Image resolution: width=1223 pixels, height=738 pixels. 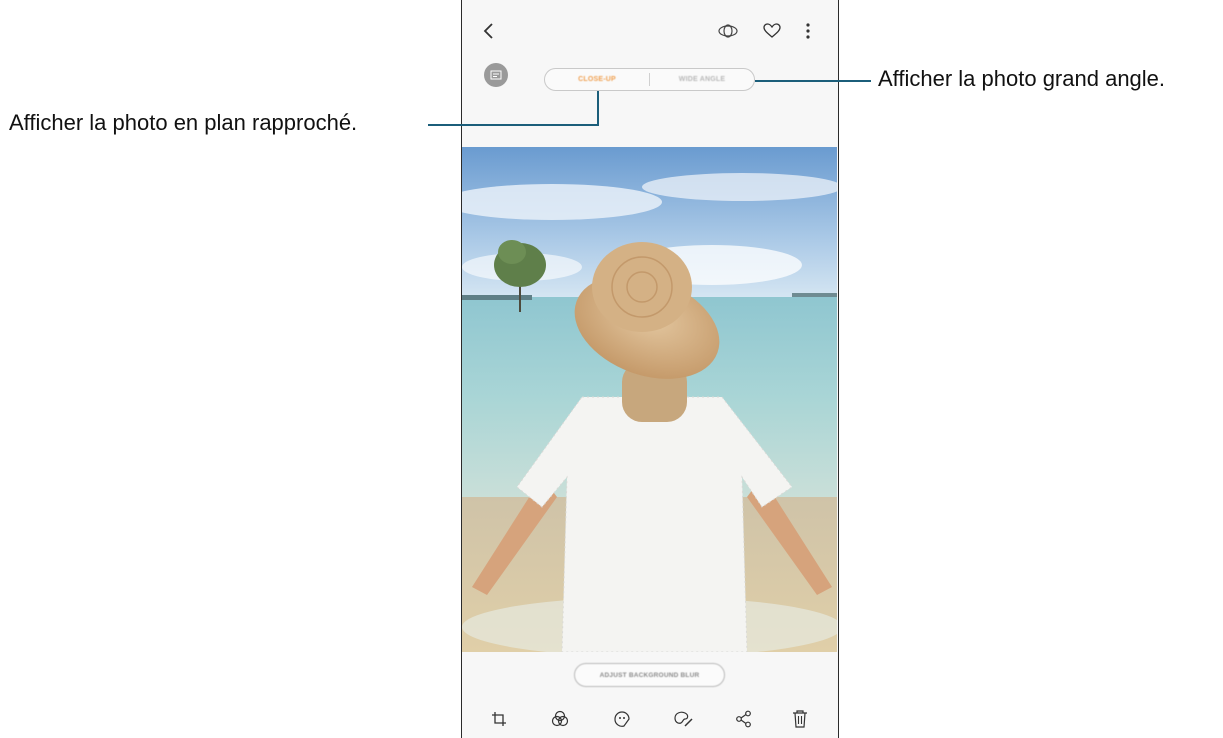 I want to click on favorite-button, so click(x=772, y=31).